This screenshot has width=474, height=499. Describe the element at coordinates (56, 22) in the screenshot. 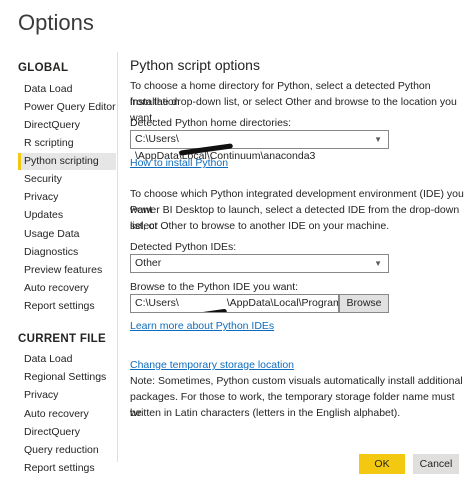

I see `window-title: Options` at that location.